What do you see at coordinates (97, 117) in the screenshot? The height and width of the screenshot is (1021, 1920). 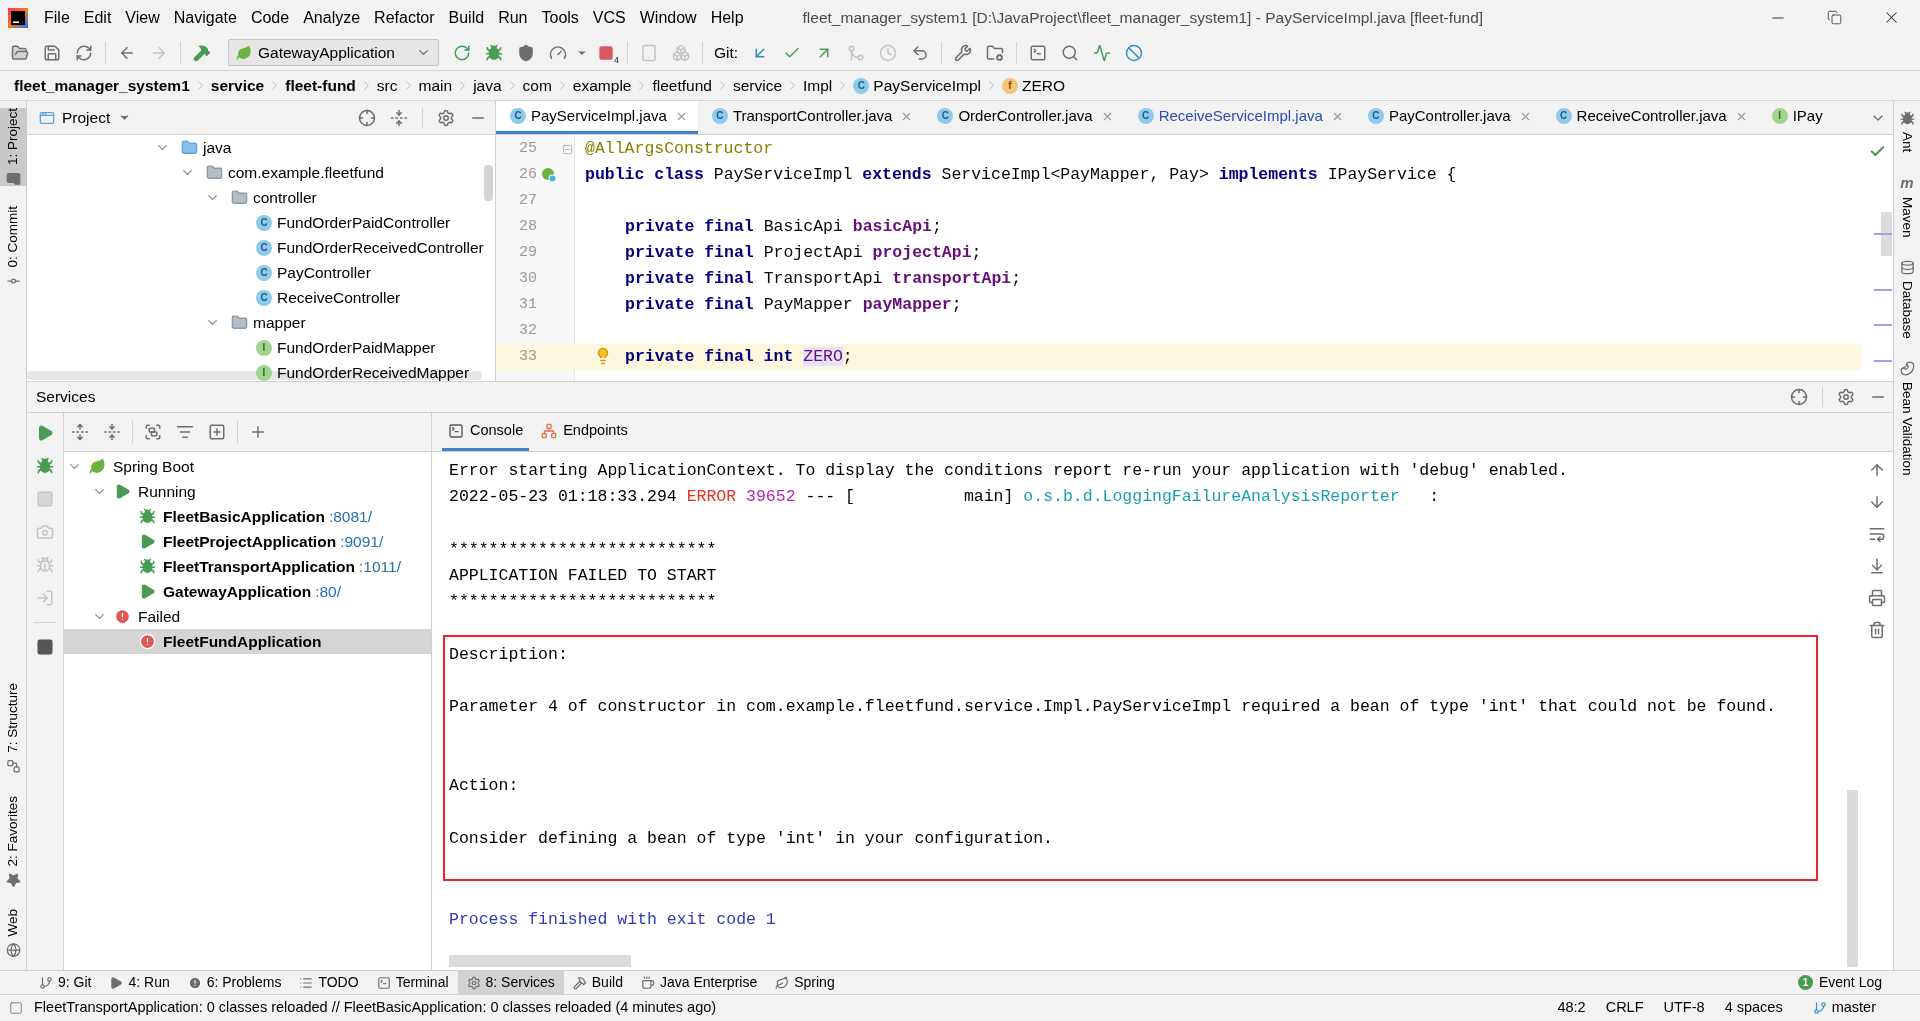 I see `project-view-dropdown: Project` at bounding box center [97, 117].